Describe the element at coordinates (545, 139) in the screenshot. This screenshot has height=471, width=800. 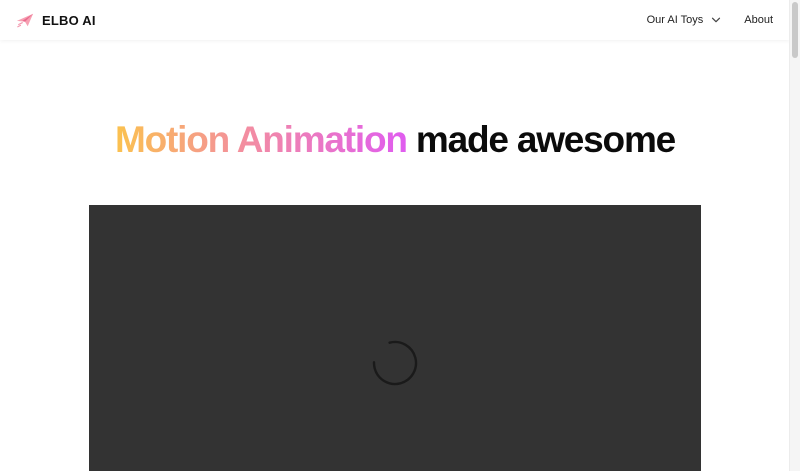
I see `hero-title-rest: made awesome` at that location.